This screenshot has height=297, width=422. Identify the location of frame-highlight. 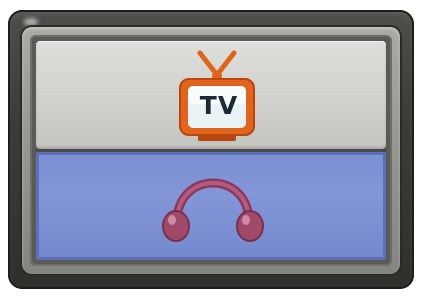
(31, 22).